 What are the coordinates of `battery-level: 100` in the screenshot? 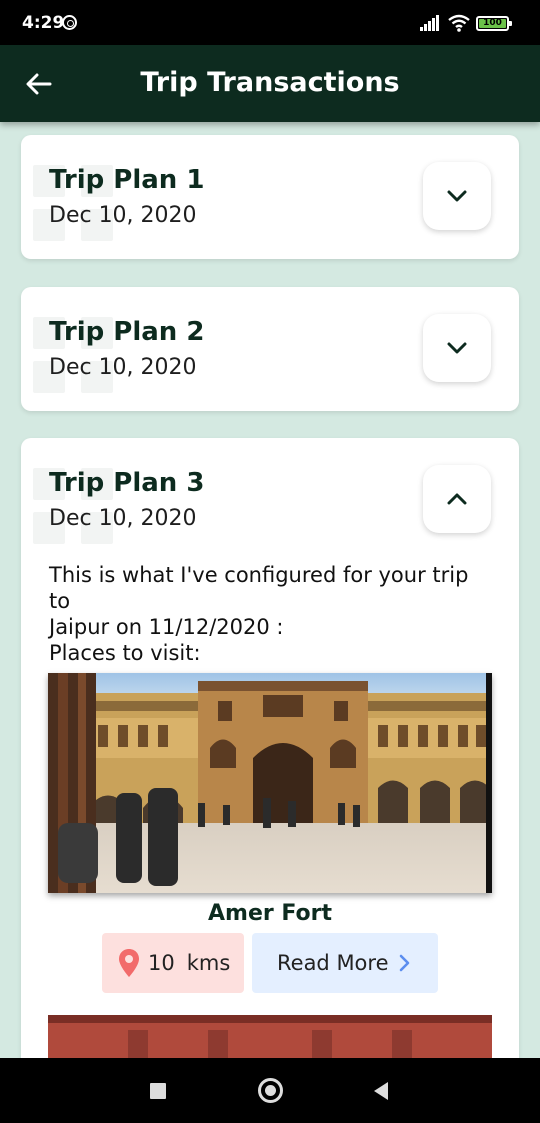 It's located at (492, 23).